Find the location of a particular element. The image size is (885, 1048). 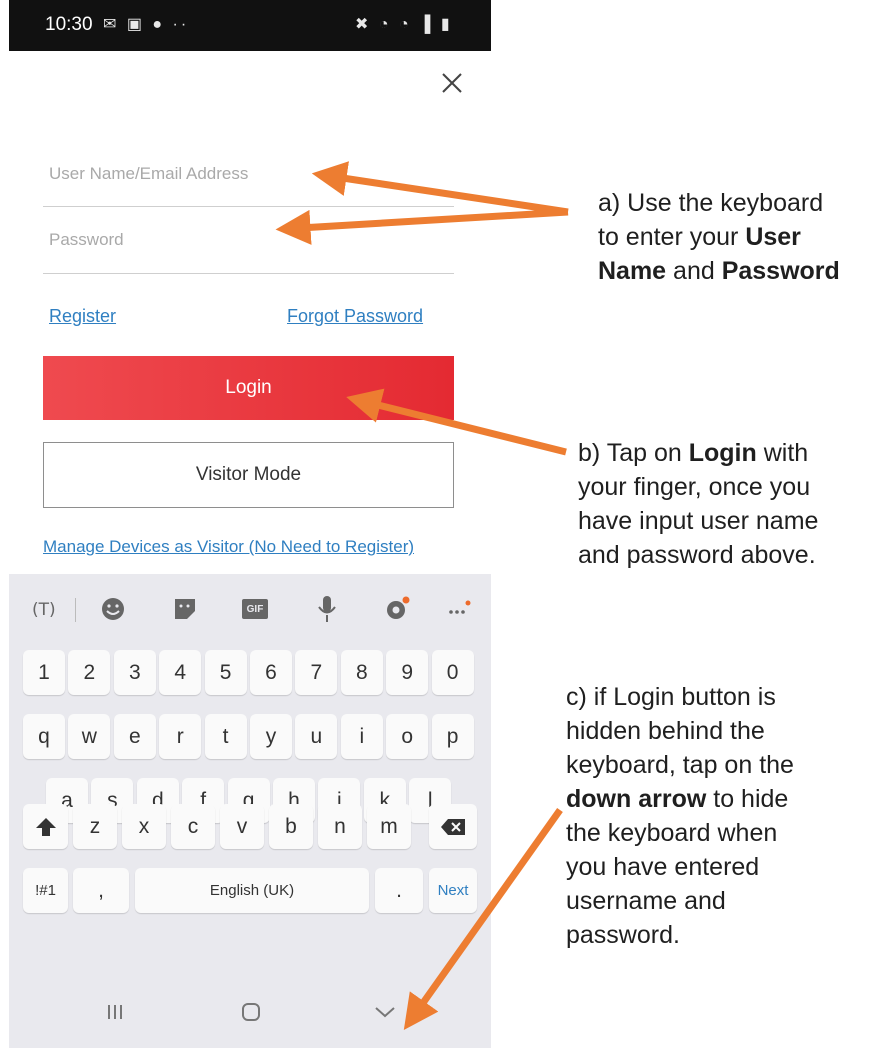

forgot-password-link: Forgot Password is located at coordinates (355, 316).